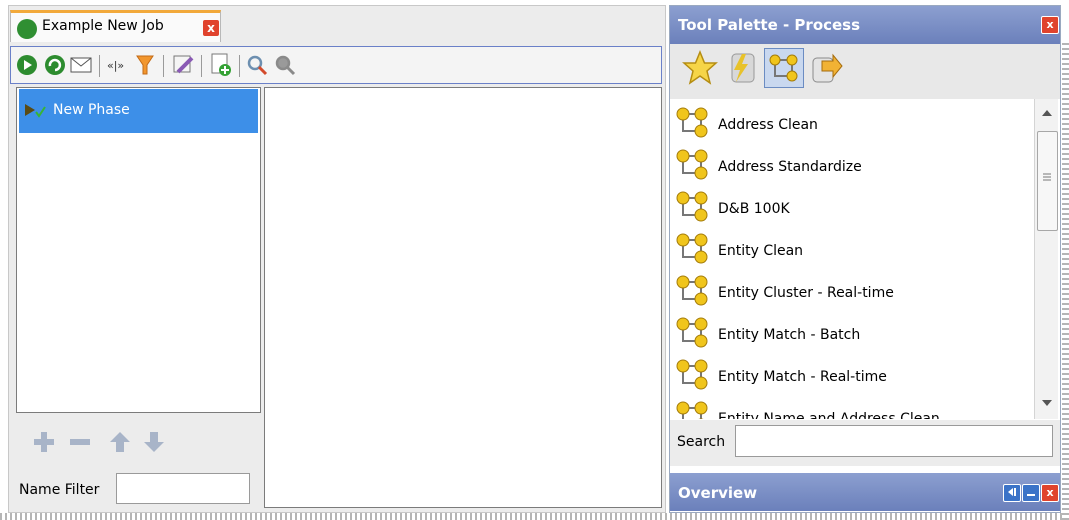 The width and height of the screenshot is (1069, 520). What do you see at coordinates (850, 407) in the screenshot?
I see `list-item: Entity Name and Address Clean` at bounding box center [850, 407].